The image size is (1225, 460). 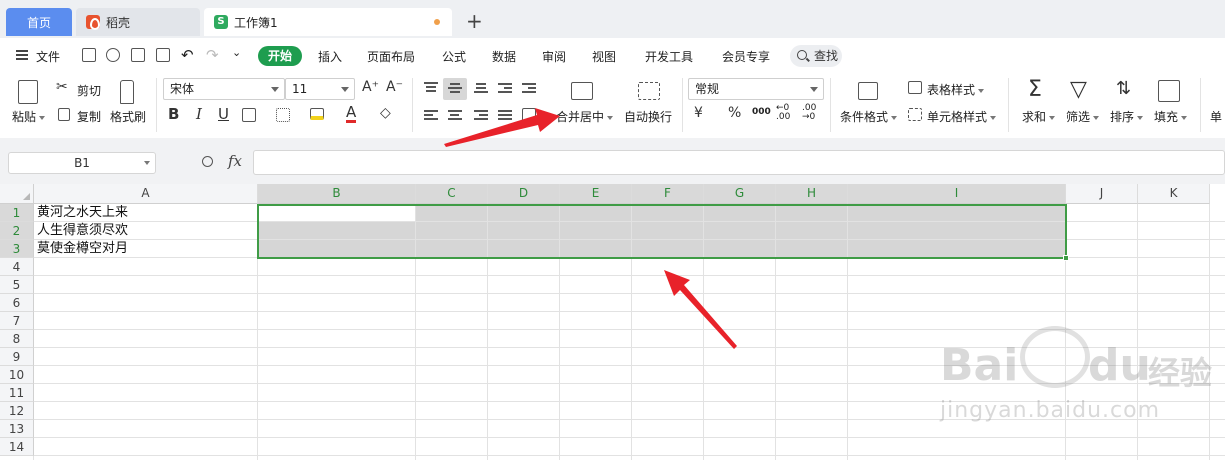 What do you see at coordinates (224, 89) in the screenshot?
I see `font-name-select: 宋体` at bounding box center [224, 89].